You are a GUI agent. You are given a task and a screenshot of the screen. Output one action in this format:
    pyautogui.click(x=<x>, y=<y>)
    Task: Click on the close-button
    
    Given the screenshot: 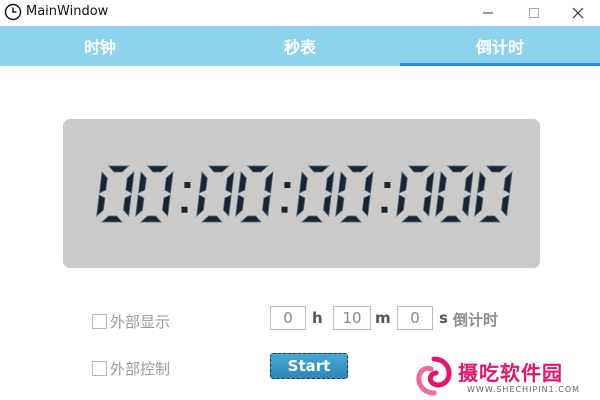 What is the action you would take?
    pyautogui.click(x=578, y=13)
    